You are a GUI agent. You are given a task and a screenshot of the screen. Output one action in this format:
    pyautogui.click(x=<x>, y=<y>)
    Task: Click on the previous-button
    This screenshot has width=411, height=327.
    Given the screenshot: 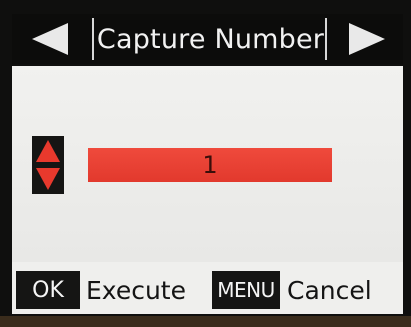 What is the action you would take?
    pyautogui.click(x=50, y=39)
    